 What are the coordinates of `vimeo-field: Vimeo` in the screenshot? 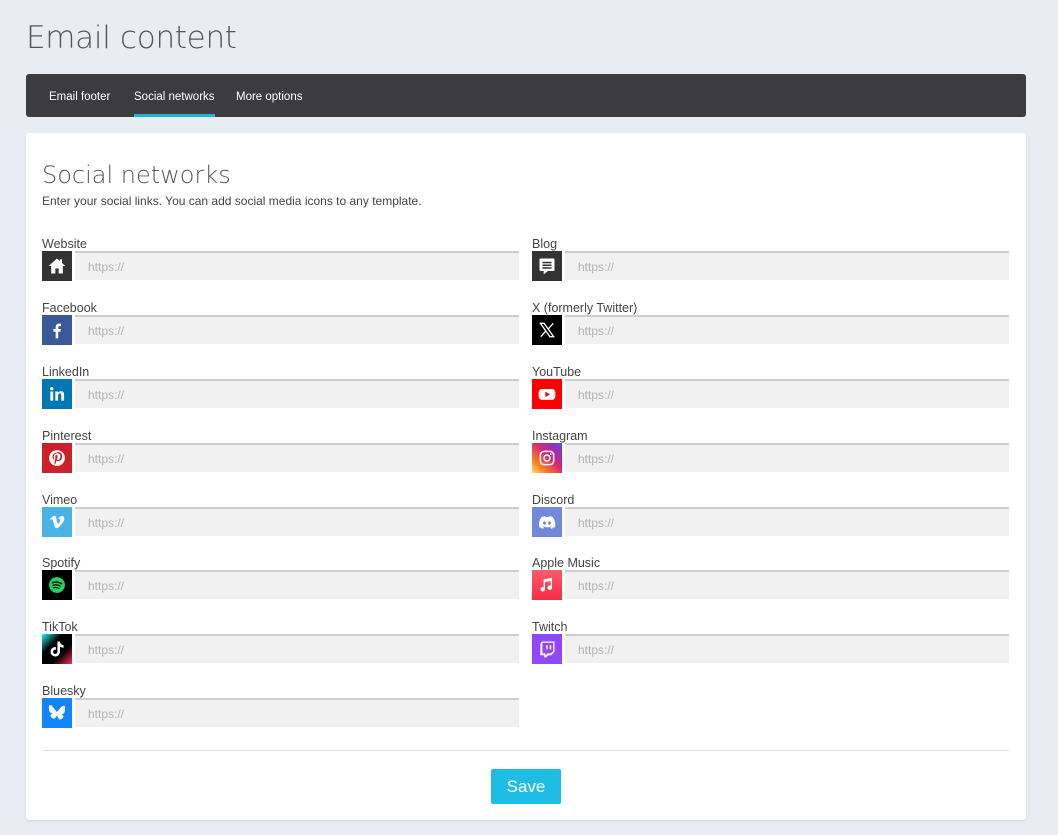 It's located at (280, 521).